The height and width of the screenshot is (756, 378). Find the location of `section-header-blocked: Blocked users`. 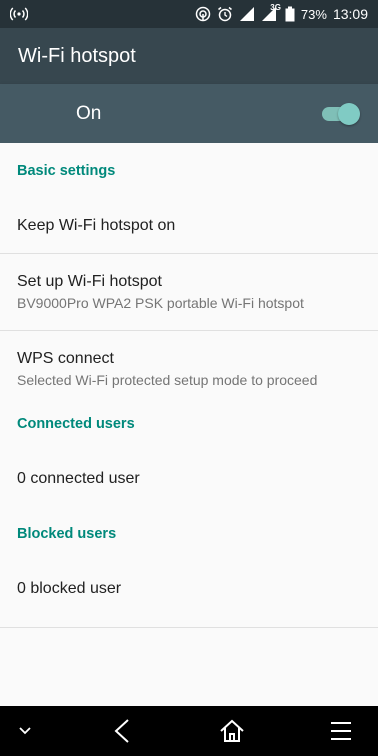

section-header-blocked: Blocked users is located at coordinates (67, 534).